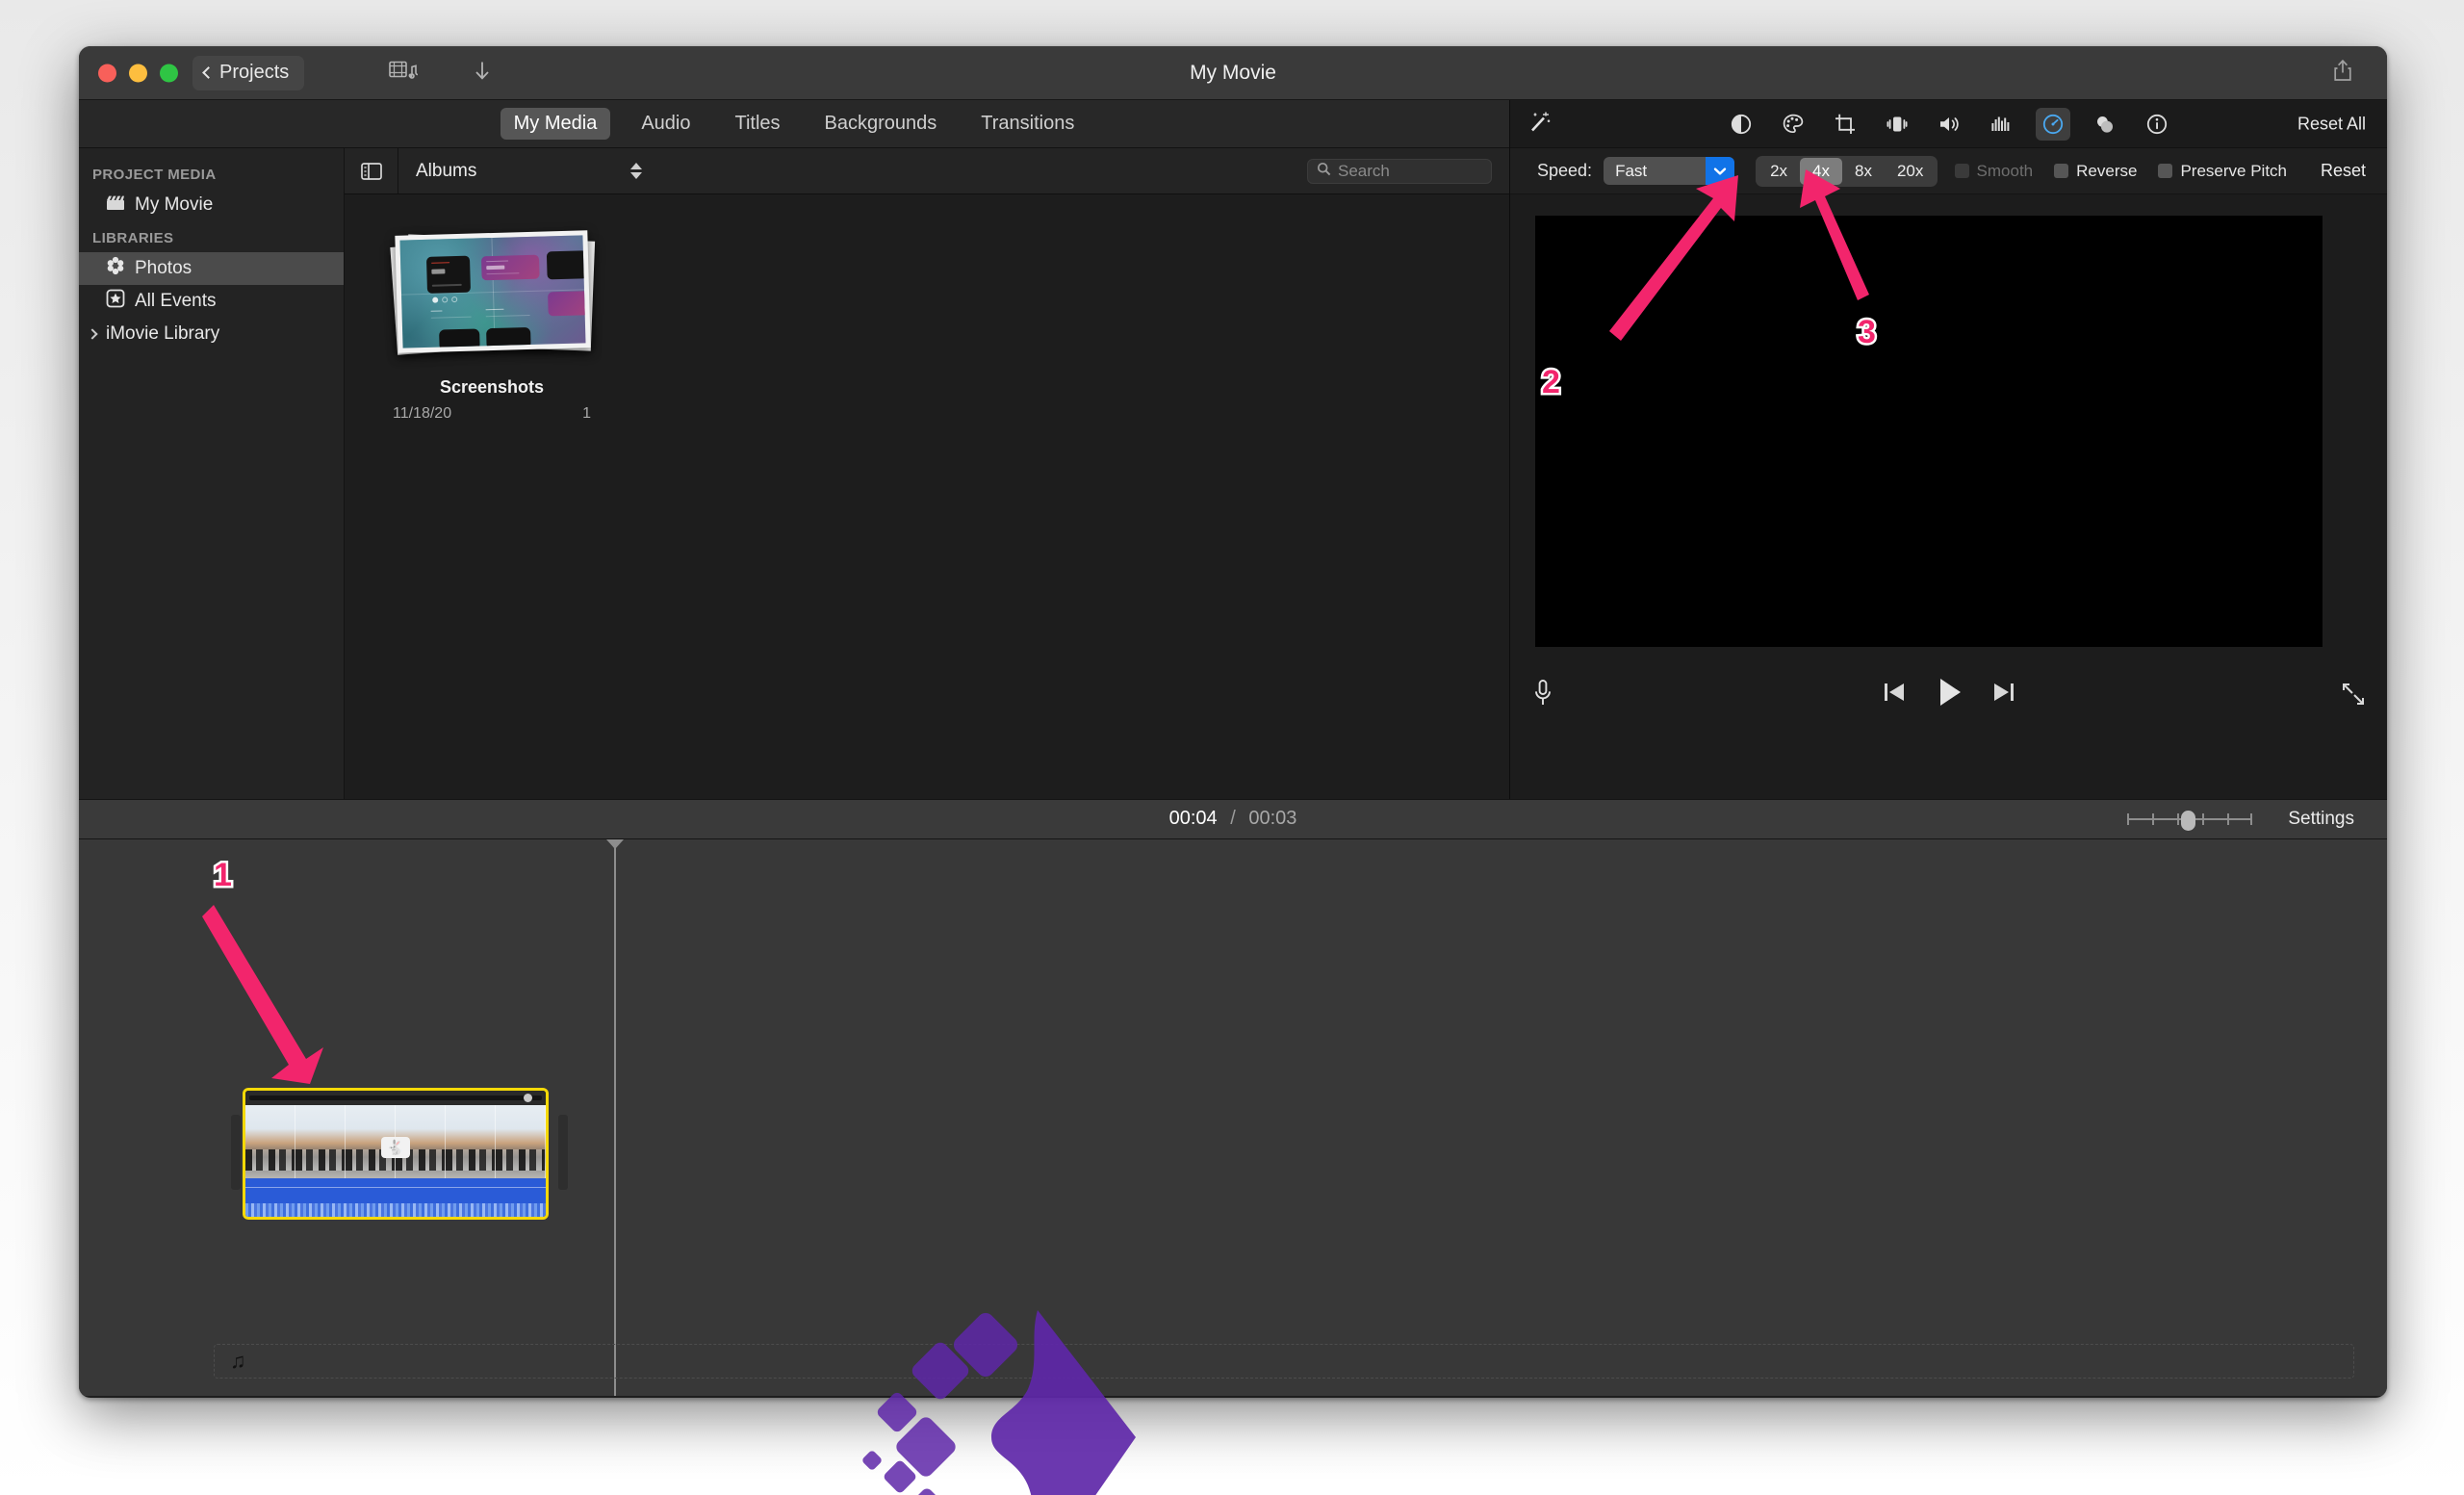 Image resolution: width=2464 pixels, height=1495 pixels. What do you see at coordinates (1821, 171) in the screenshot?
I see `speed-4x-button: 4x` at bounding box center [1821, 171].